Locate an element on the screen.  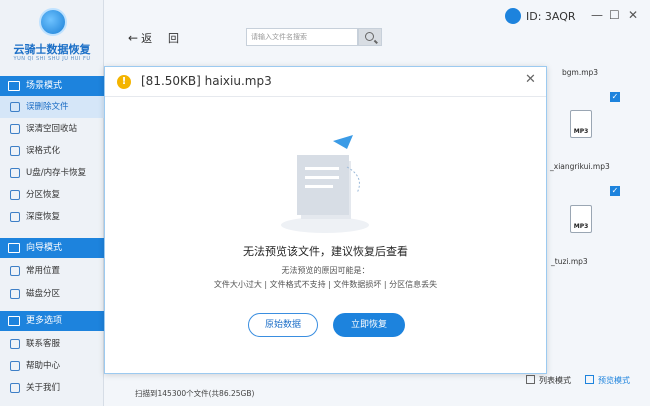
file-icon is located at coordinates (15, 107).